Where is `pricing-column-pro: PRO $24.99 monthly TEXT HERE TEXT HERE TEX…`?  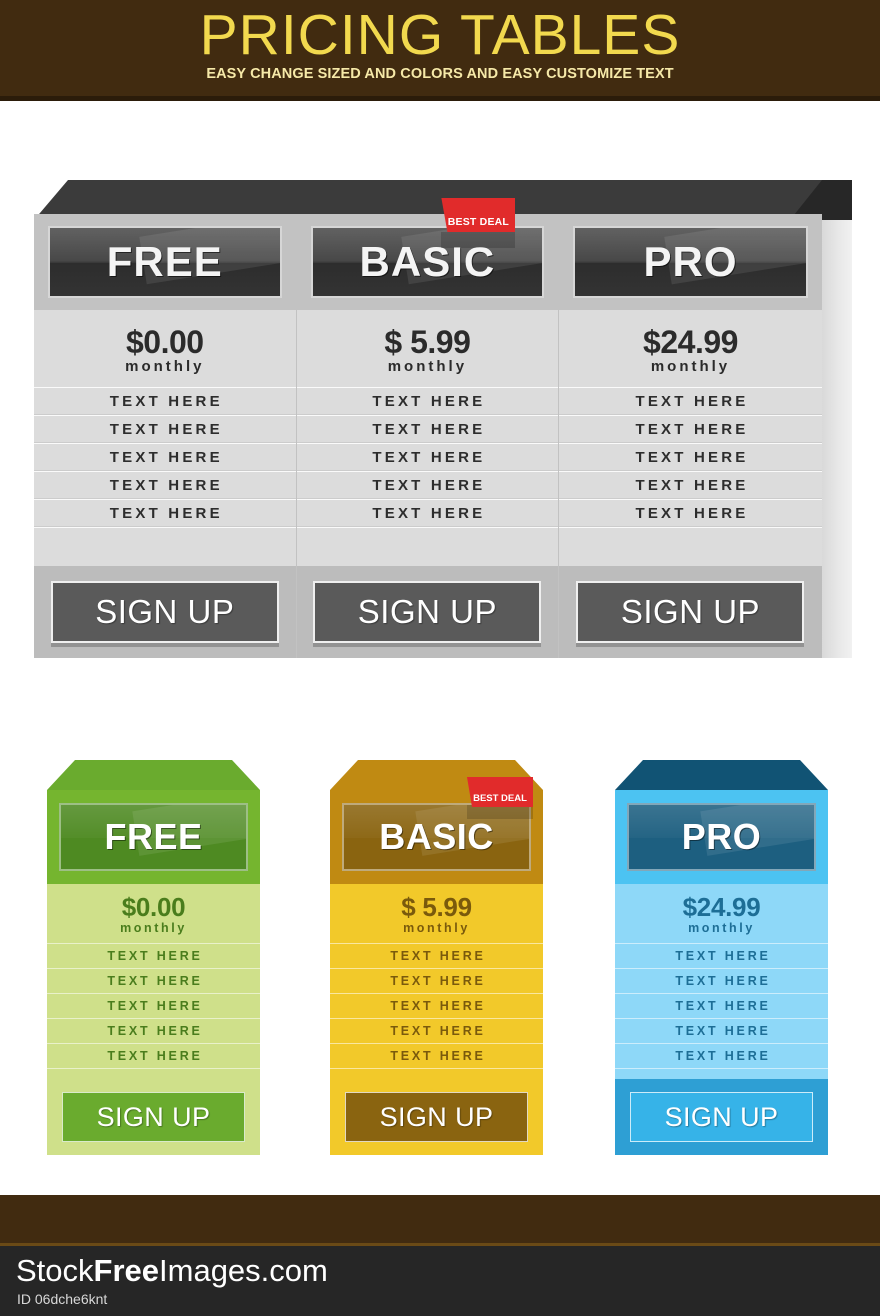
pricing-column-pro: PRO $24.99 monthly TEXT HERE TEXT HERE TEX… is located at coordinates (690, 436).